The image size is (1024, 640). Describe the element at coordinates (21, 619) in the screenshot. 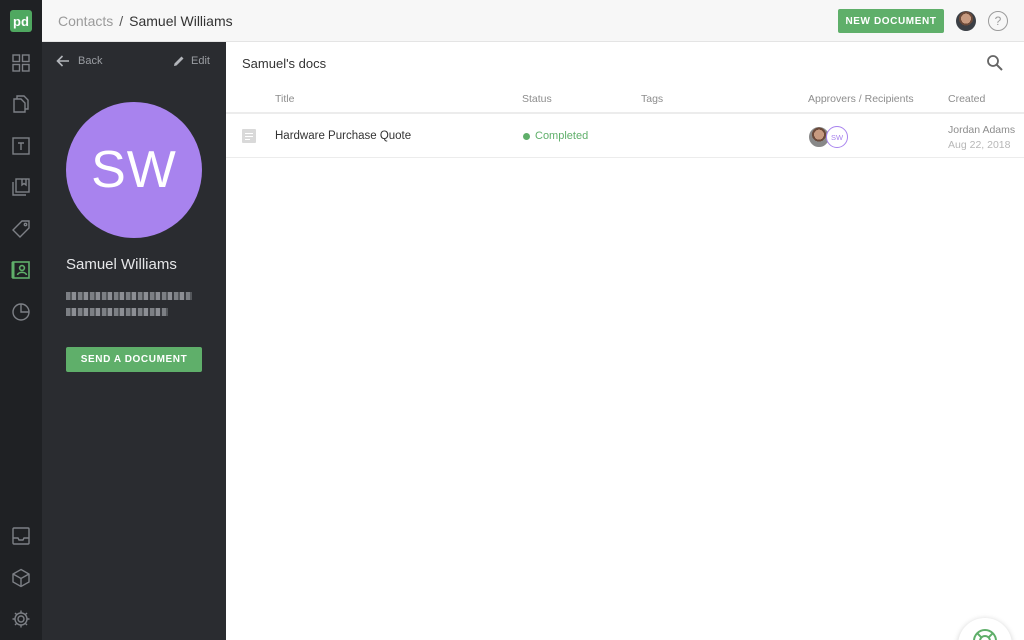

I see `settings-icon` at that location.